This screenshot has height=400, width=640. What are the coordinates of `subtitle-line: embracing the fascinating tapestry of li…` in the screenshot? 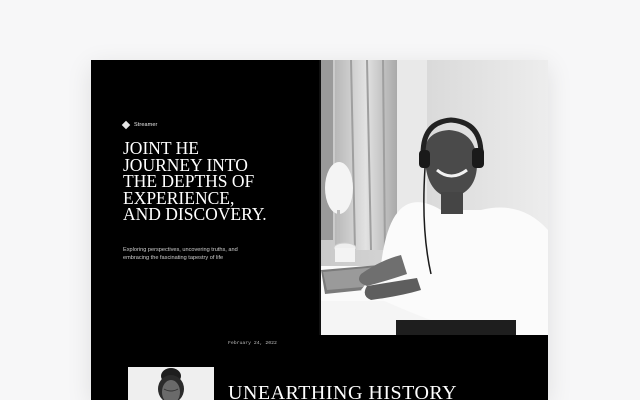 It's located at (173, 258).